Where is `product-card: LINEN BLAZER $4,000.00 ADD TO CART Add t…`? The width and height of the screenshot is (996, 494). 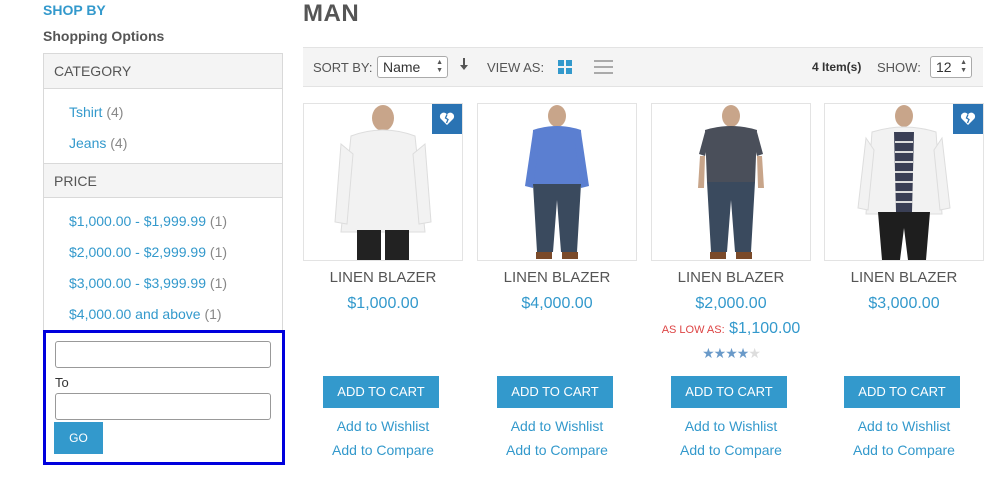 product-card: LINEN BLAZER $4,000.00 ADD TO CART Add t… is located at coordinates (557, 280).